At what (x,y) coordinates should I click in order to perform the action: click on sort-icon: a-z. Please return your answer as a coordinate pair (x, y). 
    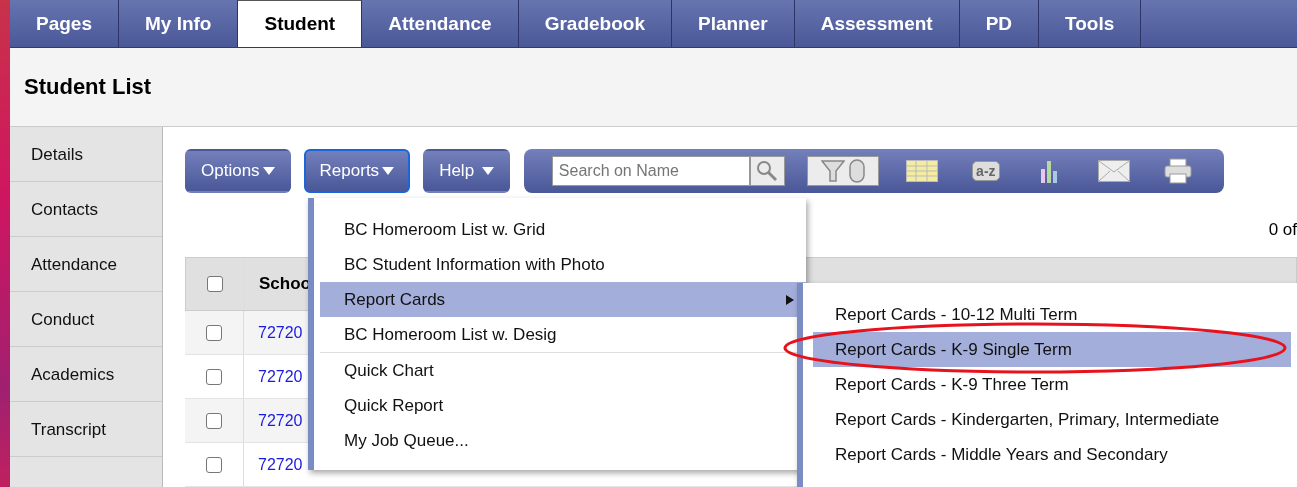
    Looking at the image, I should click on (986, 171).